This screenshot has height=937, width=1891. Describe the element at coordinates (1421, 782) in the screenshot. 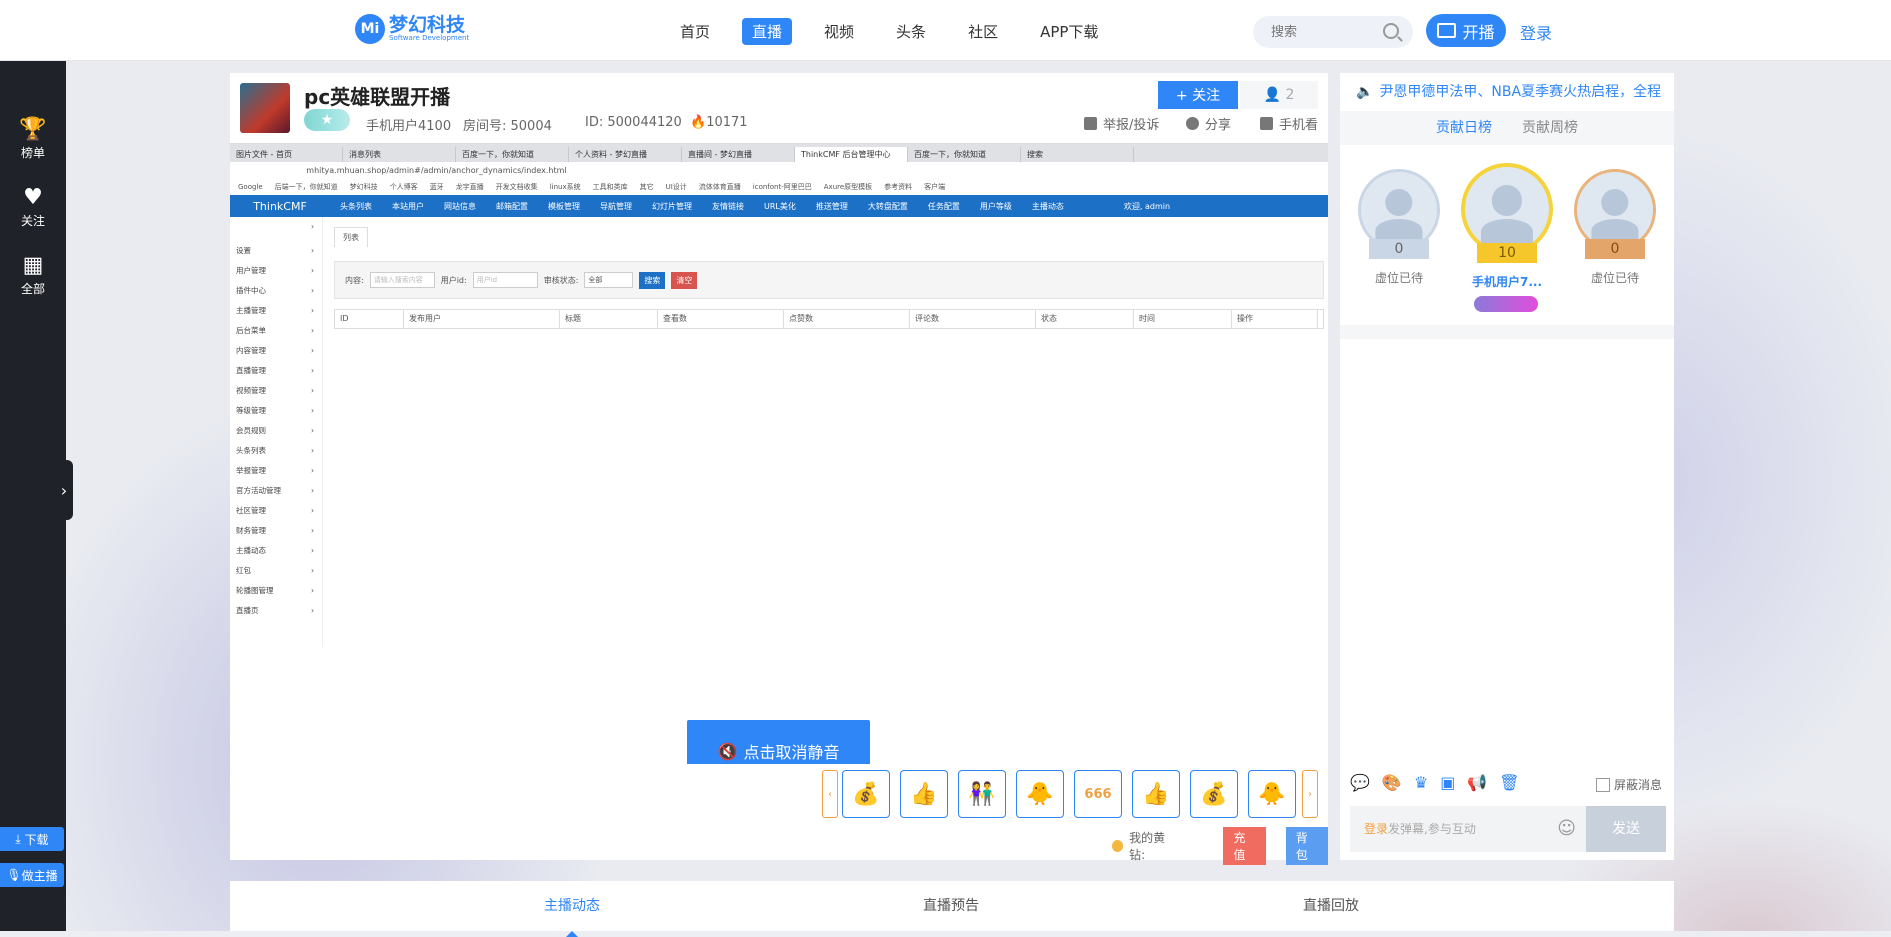

I see `crown-icon: ♛` at that location.